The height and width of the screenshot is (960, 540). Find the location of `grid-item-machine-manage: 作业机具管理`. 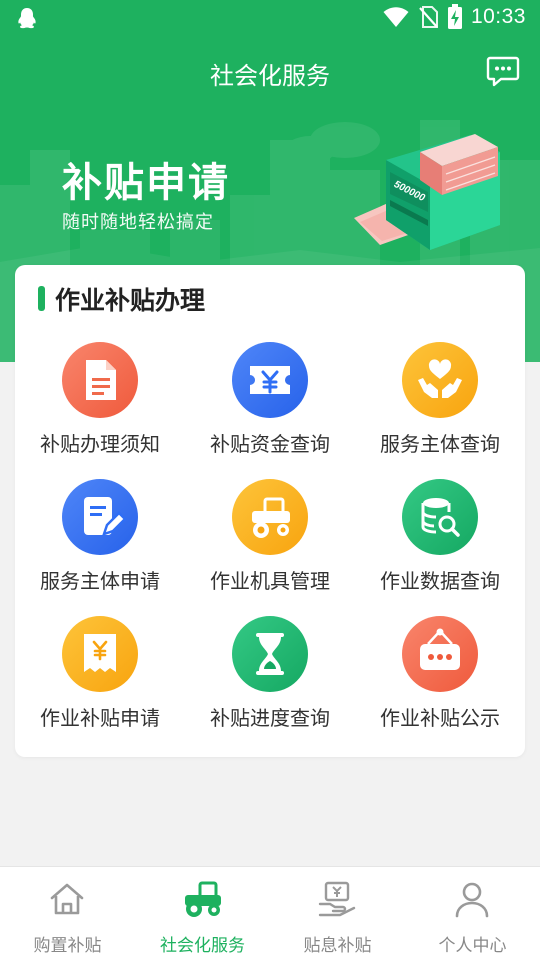

grid-item-machine-manage: 作业机具管理 is located at coordinates (270, 537).